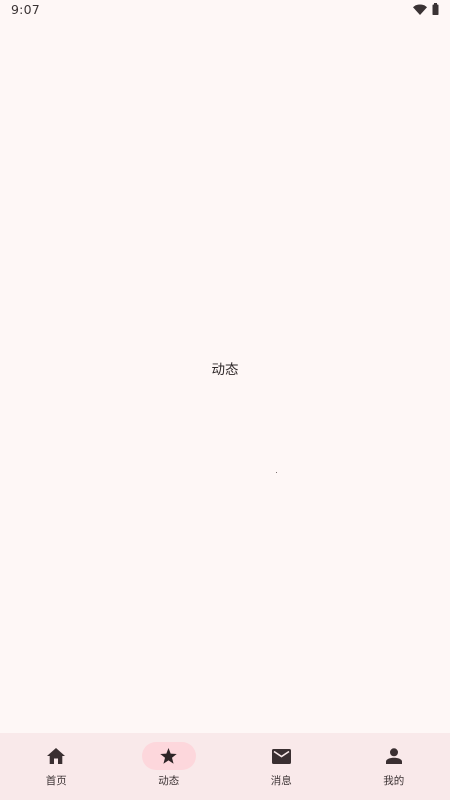 This screenshot has width=450, height=800. I want to click on person-icon, so click(393, 756).